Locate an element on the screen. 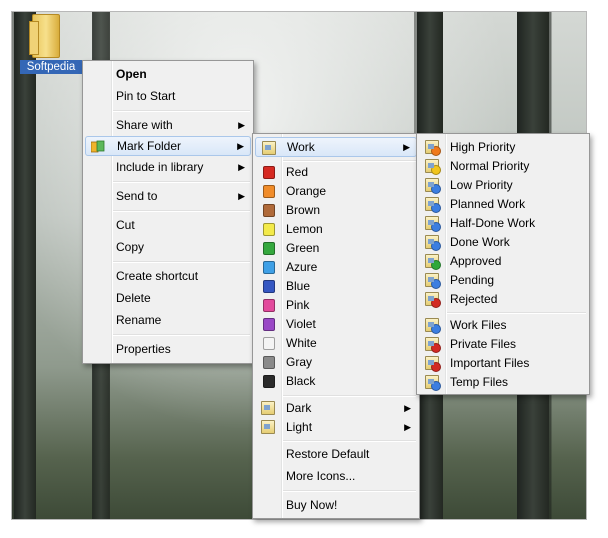  menu-item-color-blue: Blue is located at coordinates (336, 286).